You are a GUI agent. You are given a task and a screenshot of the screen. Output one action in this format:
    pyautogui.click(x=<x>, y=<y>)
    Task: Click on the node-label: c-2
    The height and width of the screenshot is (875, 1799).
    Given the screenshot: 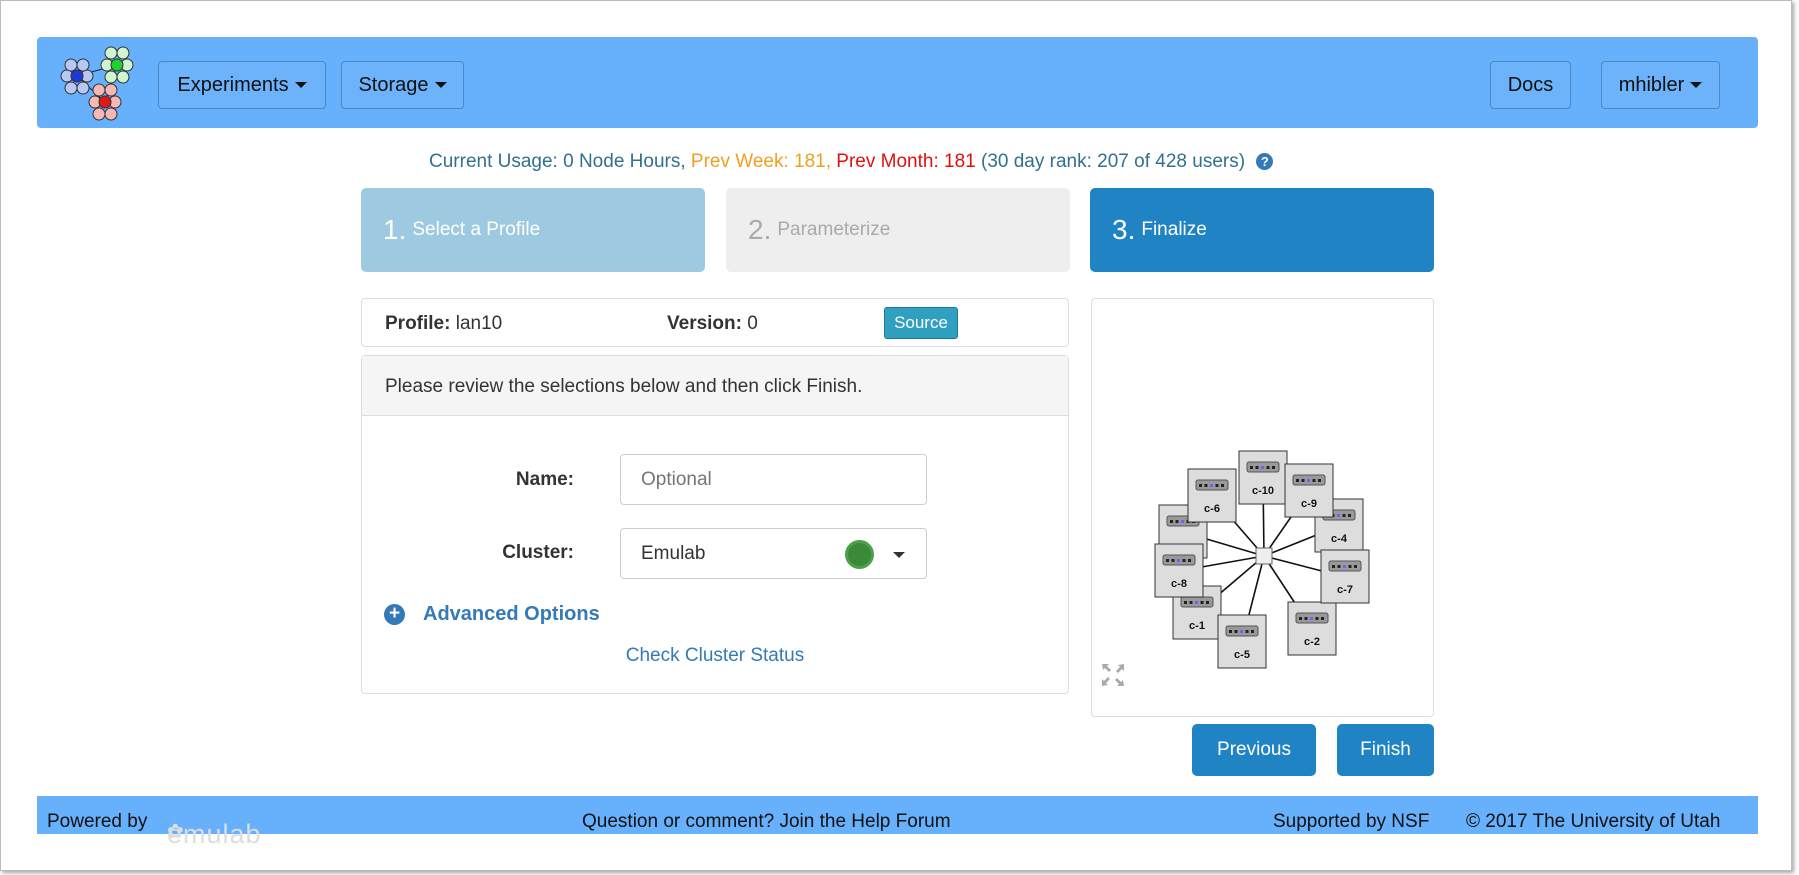 What is the action you would take?
    pyautogui.click(x=1312, y=642)
    